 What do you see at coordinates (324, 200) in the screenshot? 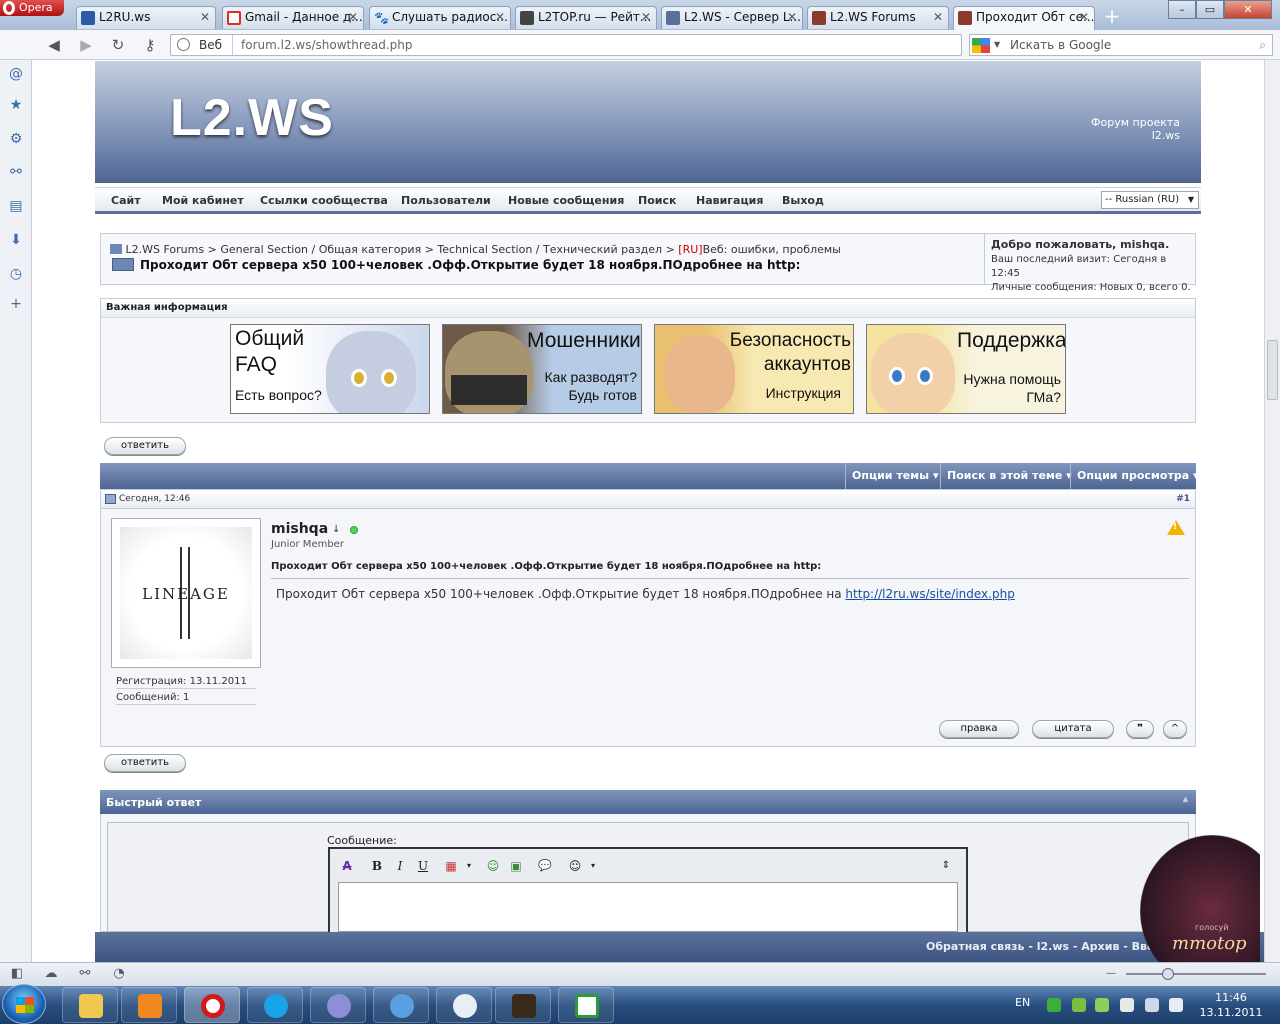
I see `nav-link-community: Ссылки сообщества` at bounding box center [324, 200].